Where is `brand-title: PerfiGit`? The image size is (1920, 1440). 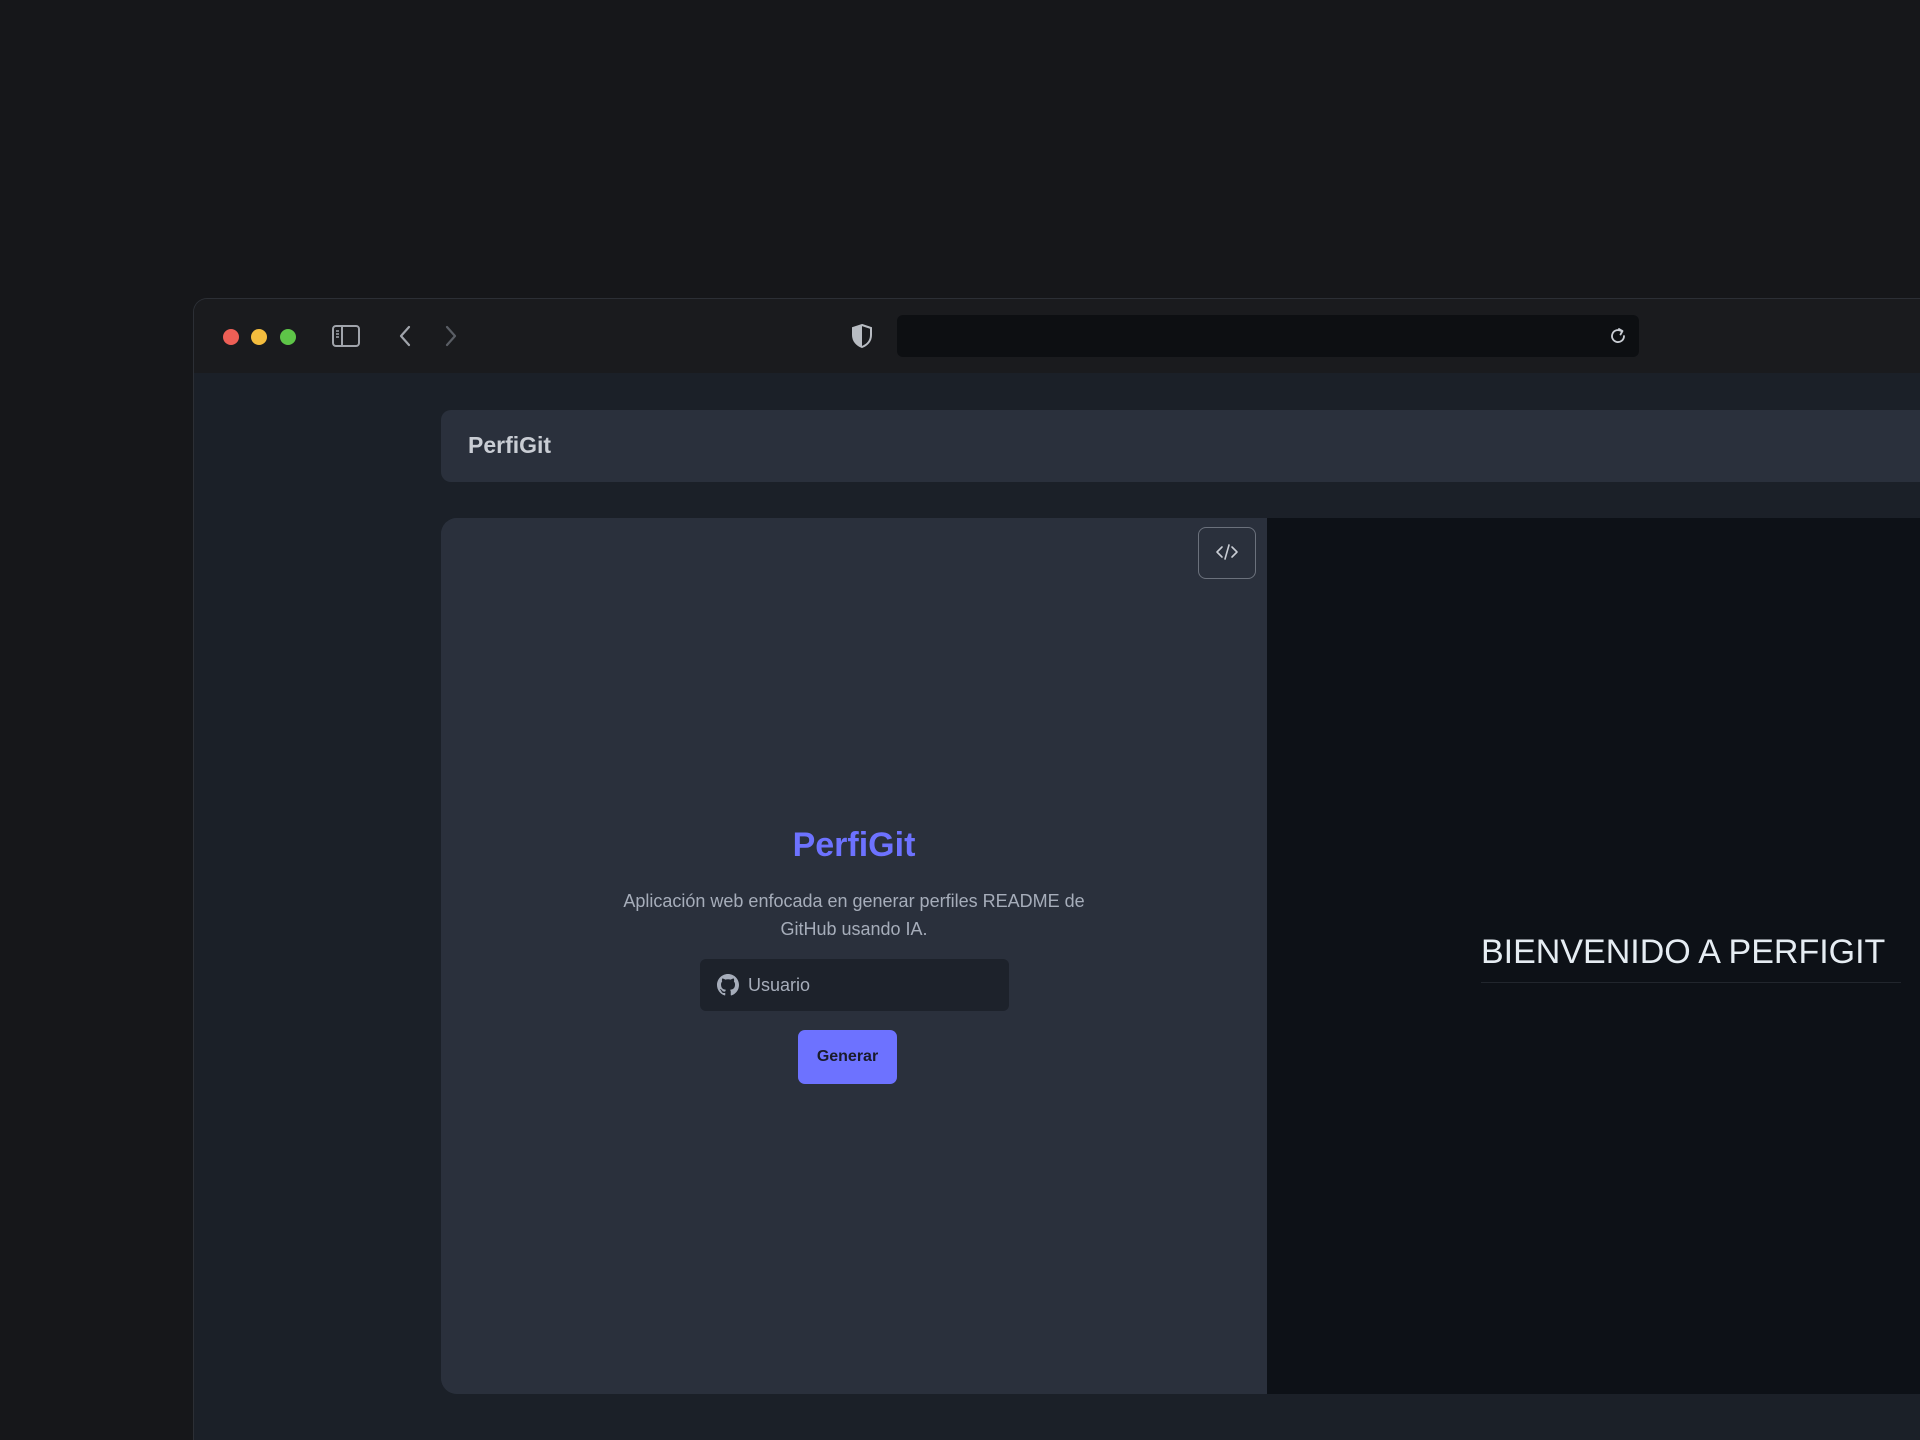
brand-title: PerfiGit is located at coordinates (509, 445).